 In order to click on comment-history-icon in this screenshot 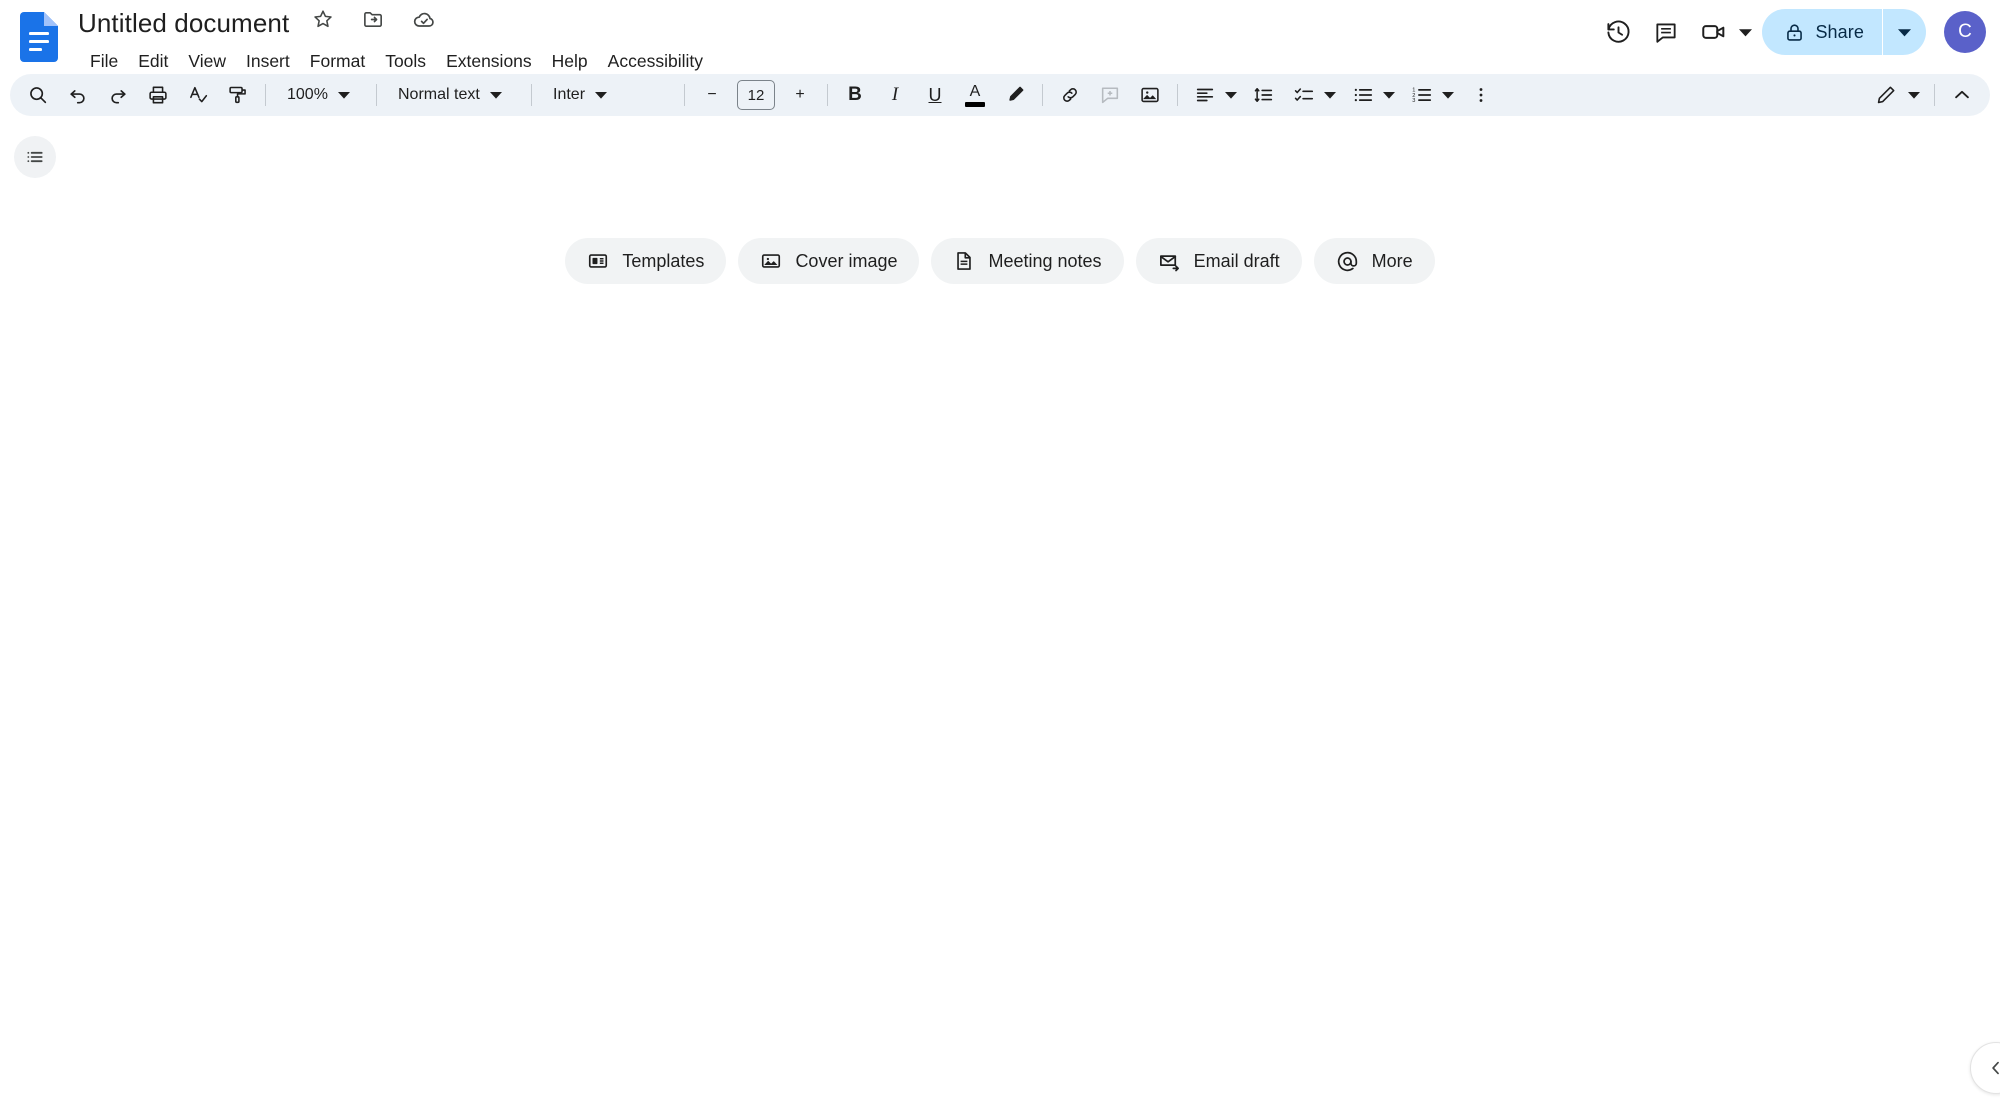, I will do `click(1666, 32)`.